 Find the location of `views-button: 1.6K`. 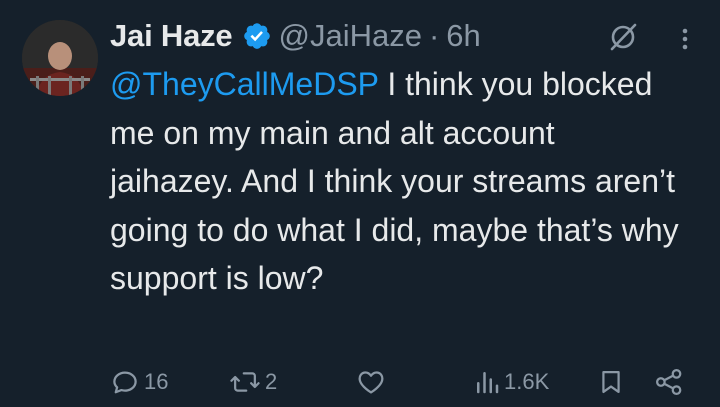

views-button: 1.6K is located at coordinates (511, 382).